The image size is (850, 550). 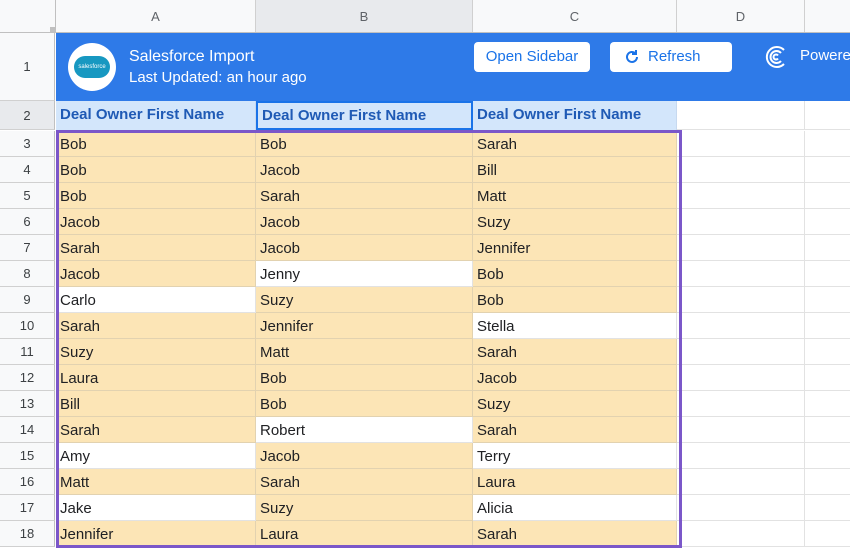 I want to click on cell-c8: Bob, so click(x=575, y=274).